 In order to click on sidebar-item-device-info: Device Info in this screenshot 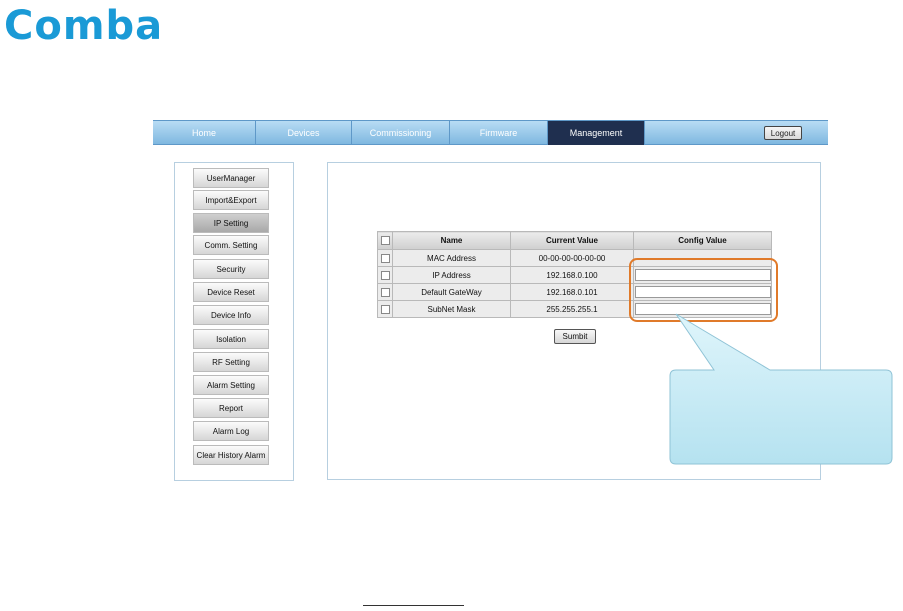, I will do `click(231, 315)`.